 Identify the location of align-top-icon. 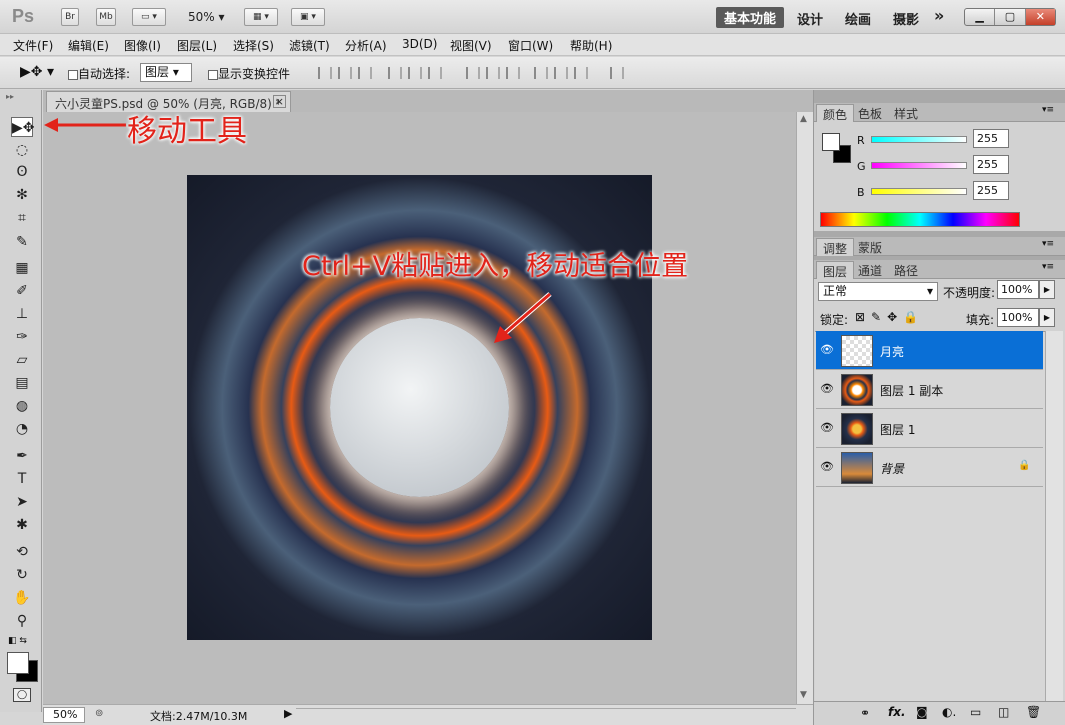
(325, 73).